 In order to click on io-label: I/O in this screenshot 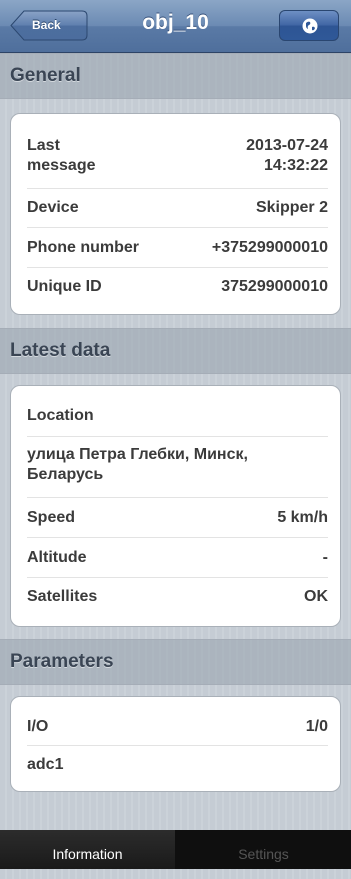, I will do `click(38, 726)`.